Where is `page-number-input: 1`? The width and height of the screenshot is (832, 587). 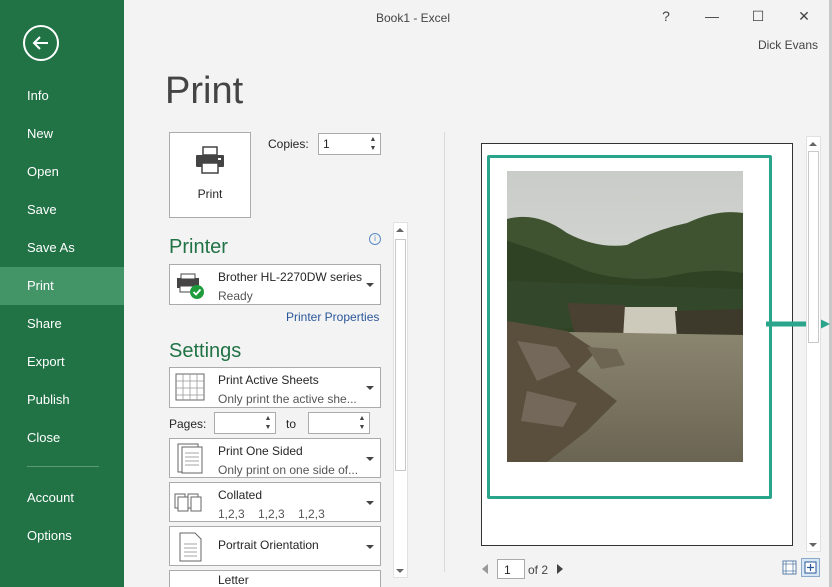
page-number-input: 1 is located at coordinates (511, 569).